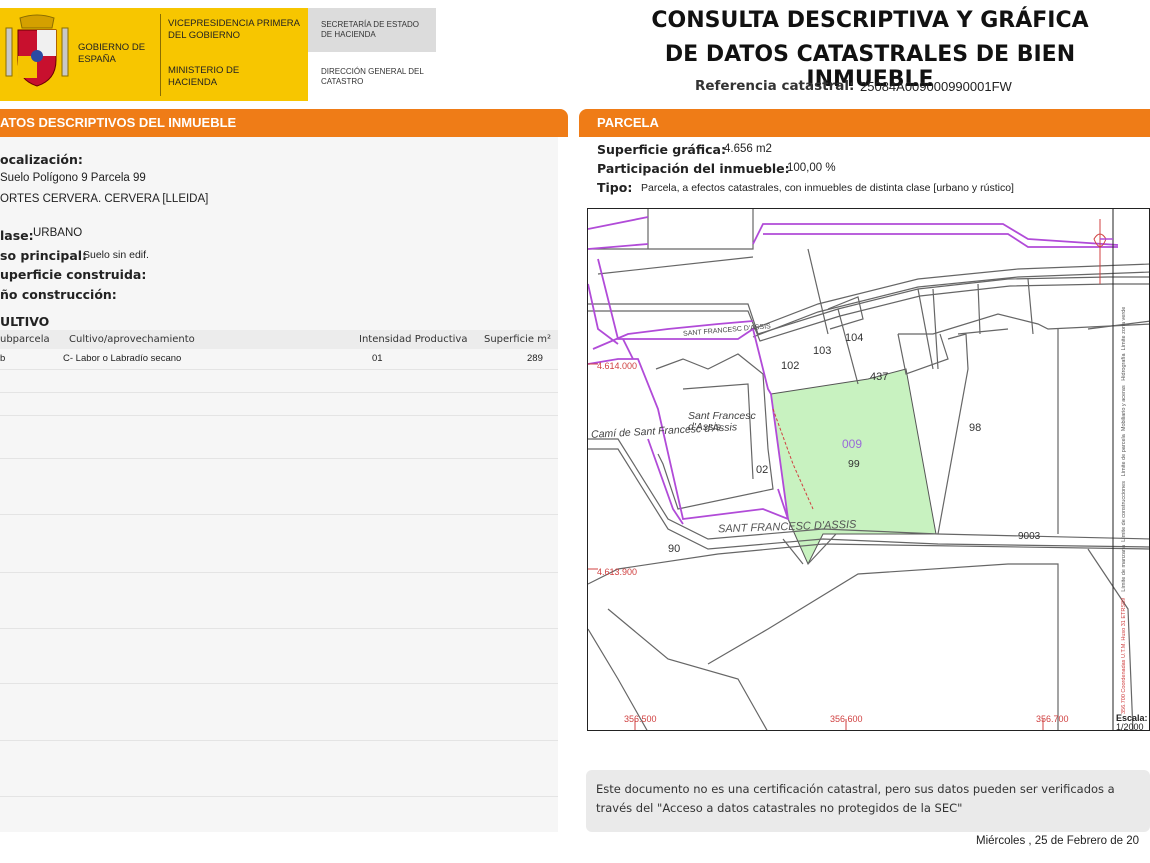 The height and width of the screenshot is (863, 1150). I want to click on map-label-99: 99, so click(854, 464).